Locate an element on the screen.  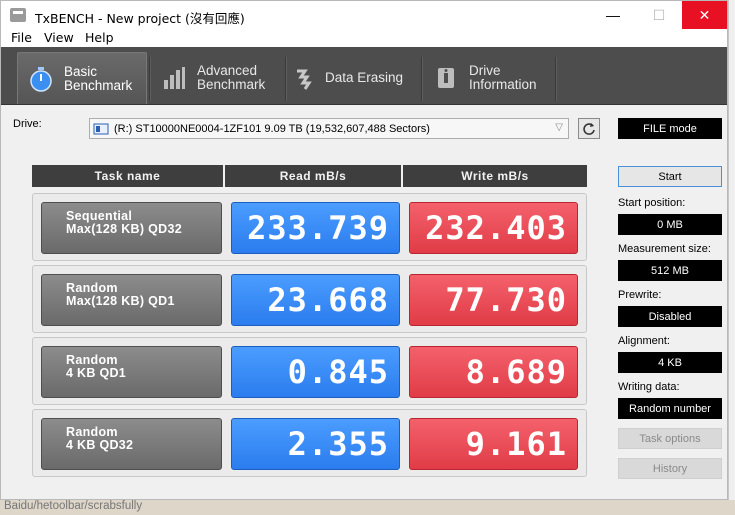
result-row-rnd-max-q1: Random Max(128 KB) QD1 23.668 77.730 is located at coordinates (309, 299).